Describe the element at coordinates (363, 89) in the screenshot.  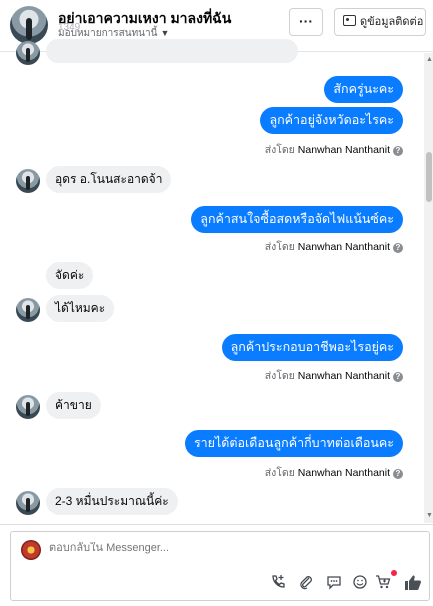
I see `message-bubble-outgoing: สักครู่นะคะ` at that location.